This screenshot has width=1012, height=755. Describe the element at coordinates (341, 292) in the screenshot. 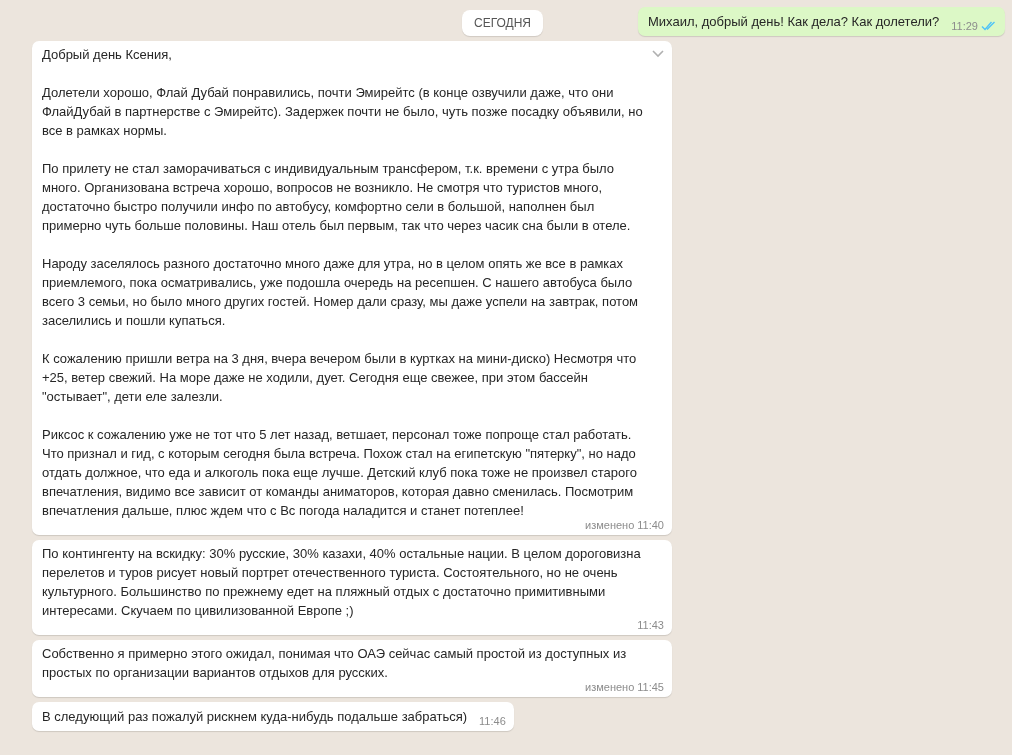

I see `message-text: Народу заселялось разного достаточно много даже для утра, но в целом опять же все в рамках приемлемого, пока осматривались, уже подошла очередь на ресепшен. С нашего автобуса было всего 3 семьи, но было много других гостей. Номер дали сразу, мы даже успели на завтрак, потом заселились и пошли купаться.` at that location.